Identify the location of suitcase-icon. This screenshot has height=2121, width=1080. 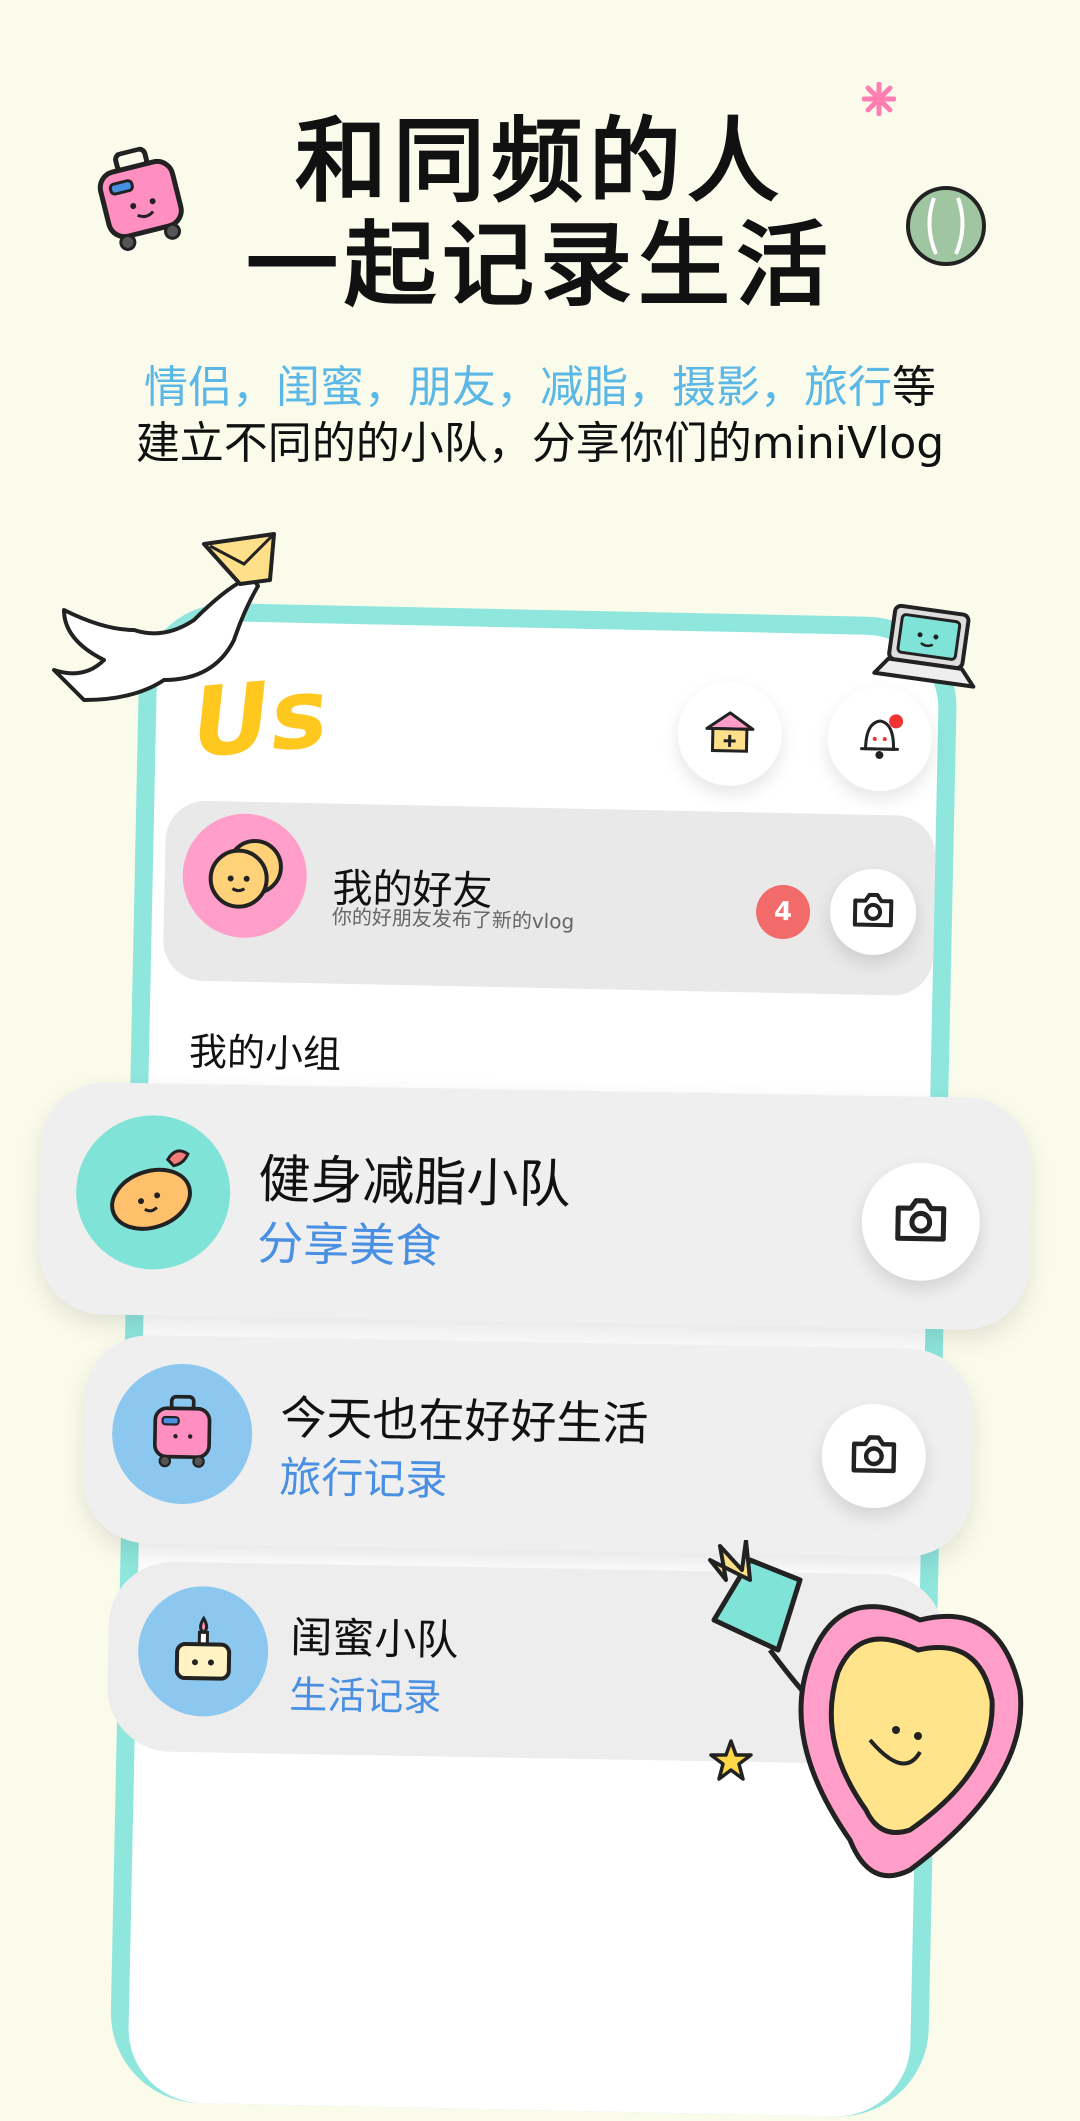
(181, 1433).